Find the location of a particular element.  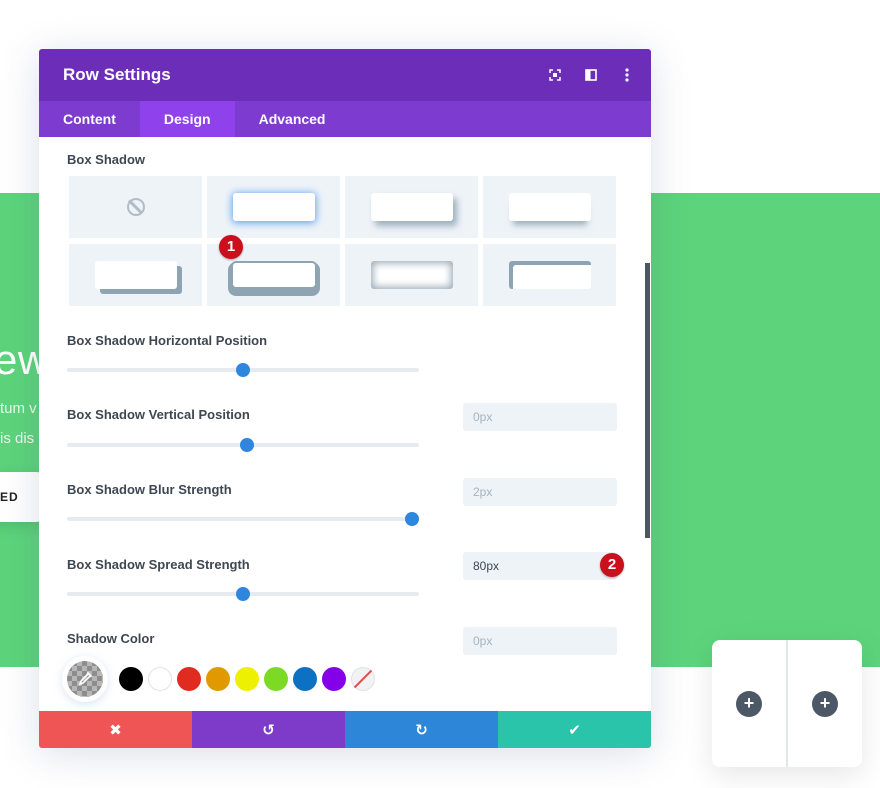

color-picker-button is located at coordinates (85, 679).